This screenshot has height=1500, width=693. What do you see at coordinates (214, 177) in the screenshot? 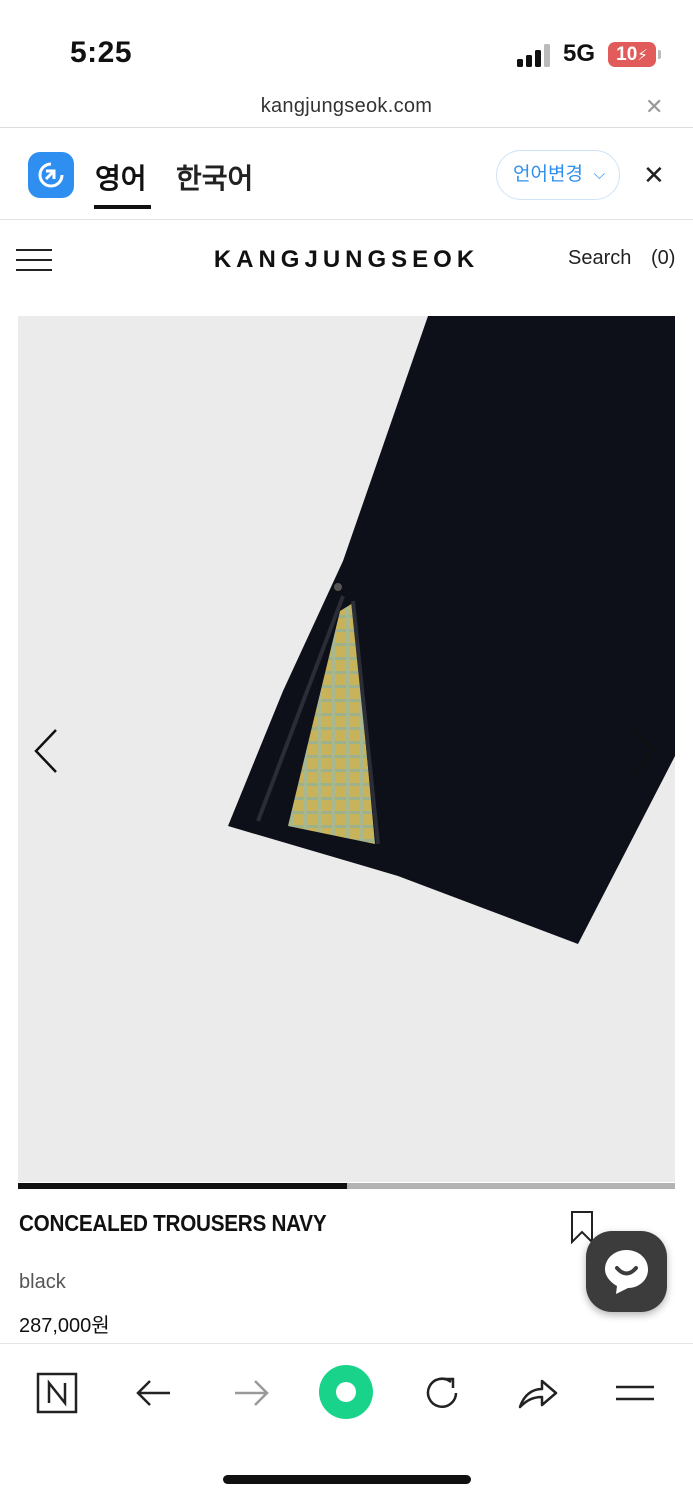
I see `tab-korean: 한국어` at bounding box center [214, 177].